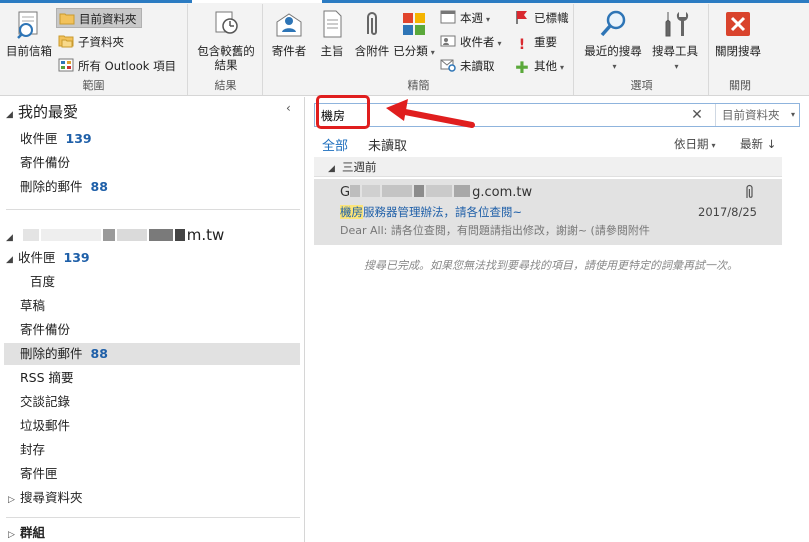 Image resolution: width=809 pixels, height=542 pixels. I want to click on scope-group: 目前信箱 目前資料夾 子資料夾 所有 Outlook 項目 範圍, so click(94, 49).